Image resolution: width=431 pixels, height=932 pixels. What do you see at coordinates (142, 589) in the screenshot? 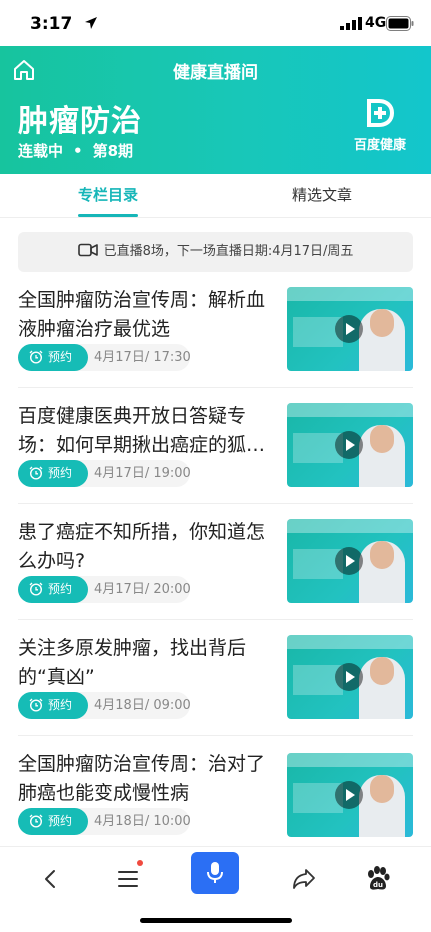
I see `item-time: 4月17日/ 20:00` at bounding box center [142, 589].